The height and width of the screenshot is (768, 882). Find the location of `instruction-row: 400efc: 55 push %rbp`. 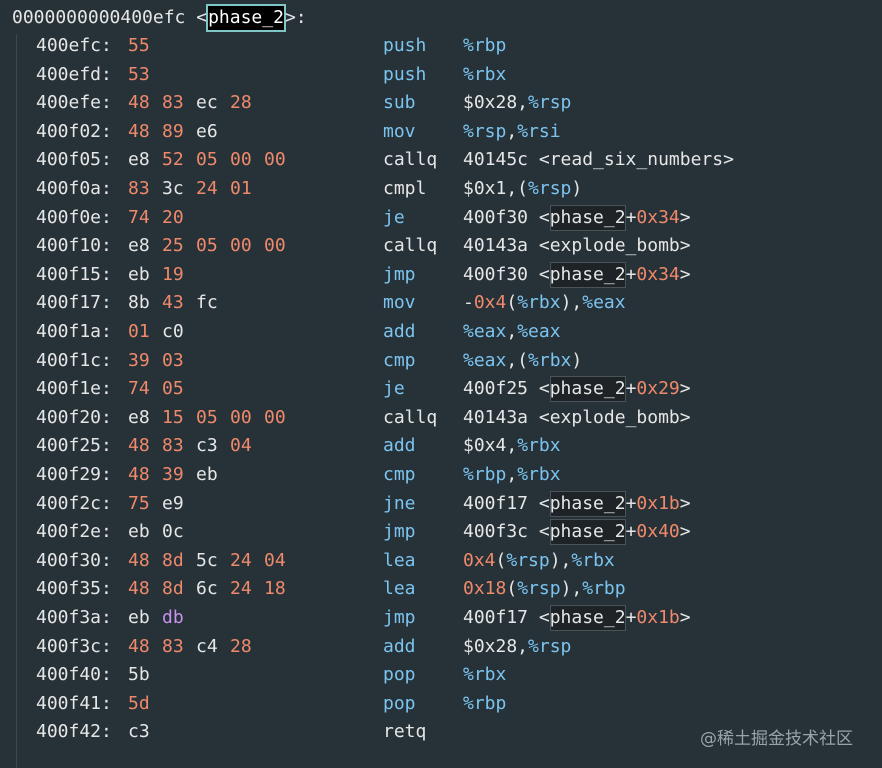

instruction-row: 400efc: 55 push %rbp is located at coordinates (441, 46).